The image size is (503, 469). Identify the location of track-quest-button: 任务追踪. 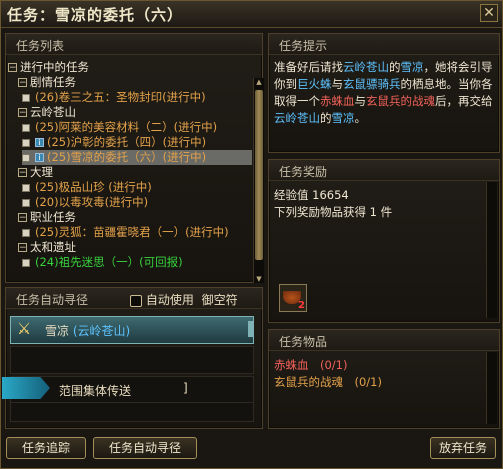
(46, 448).